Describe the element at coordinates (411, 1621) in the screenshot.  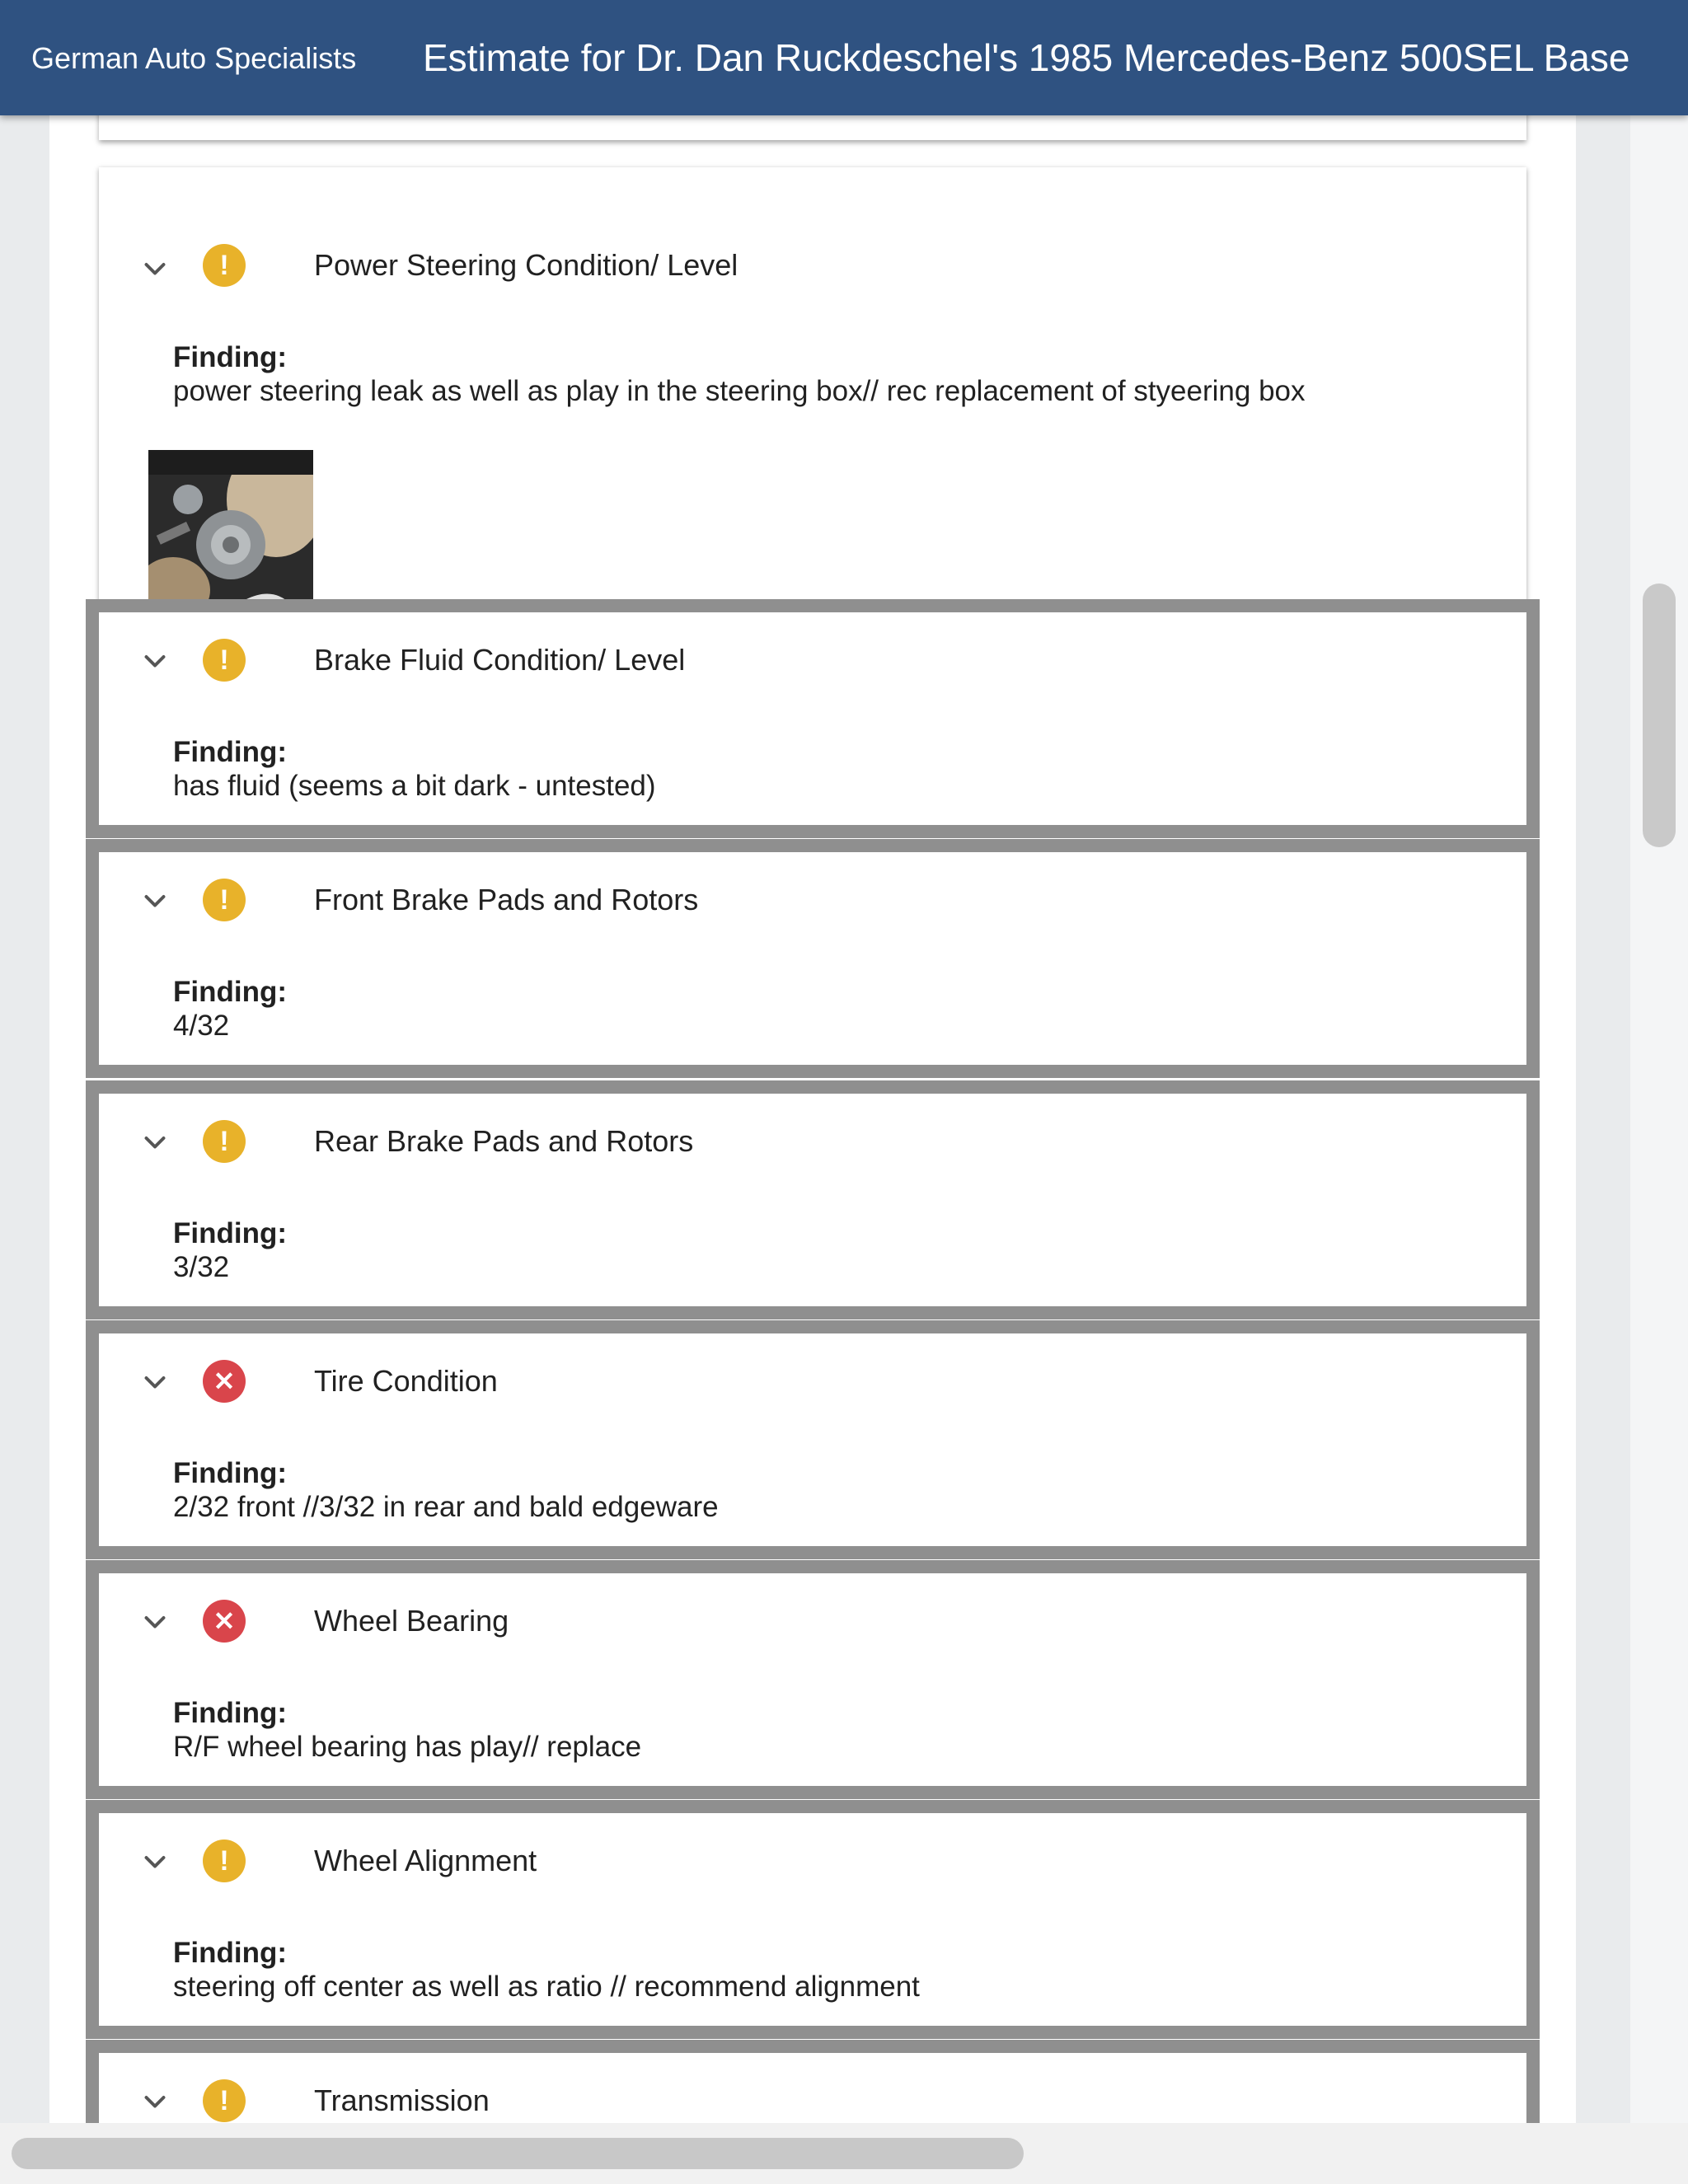
I see `item-title: Wheel Bearing` at that location.